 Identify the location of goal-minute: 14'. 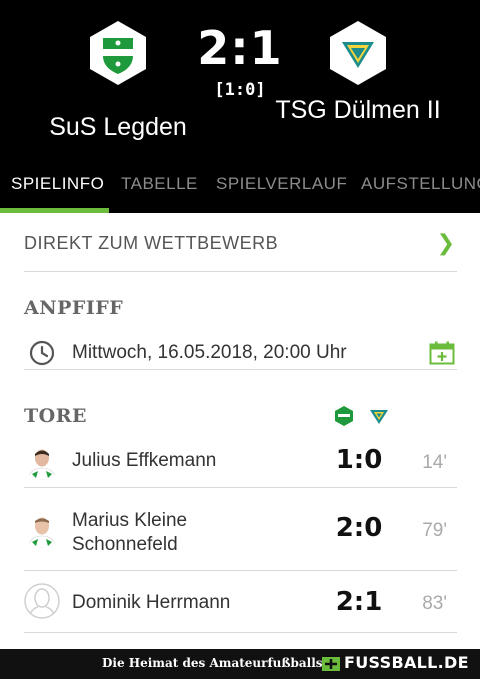
(434, 462).